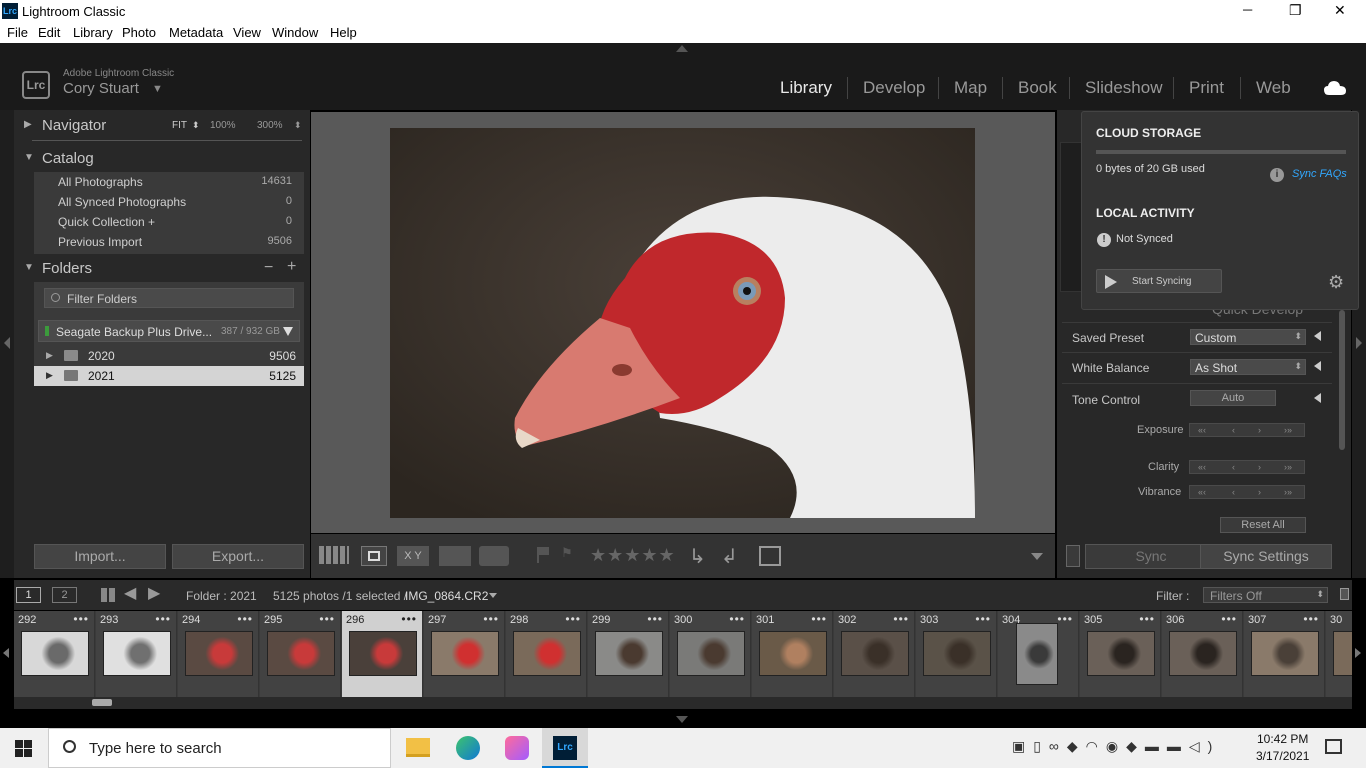 Image resolution: width=1366 pixels, height=768 pixels. What do you see at coordinates (166, 242) in the screenshot?
I see `catalog-row: Previous Import 9506` at bounding box center [166, 242].